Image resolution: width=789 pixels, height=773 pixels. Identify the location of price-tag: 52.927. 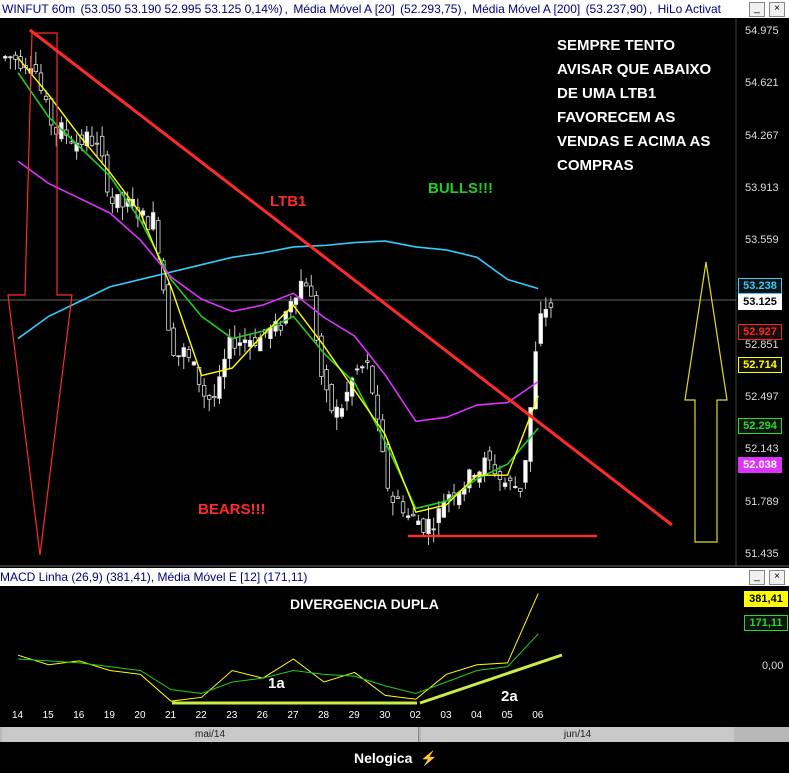
(760, 332).